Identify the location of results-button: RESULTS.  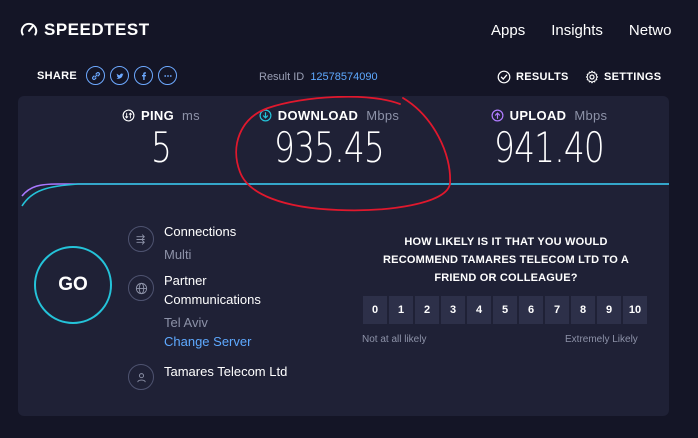
(533, 77).